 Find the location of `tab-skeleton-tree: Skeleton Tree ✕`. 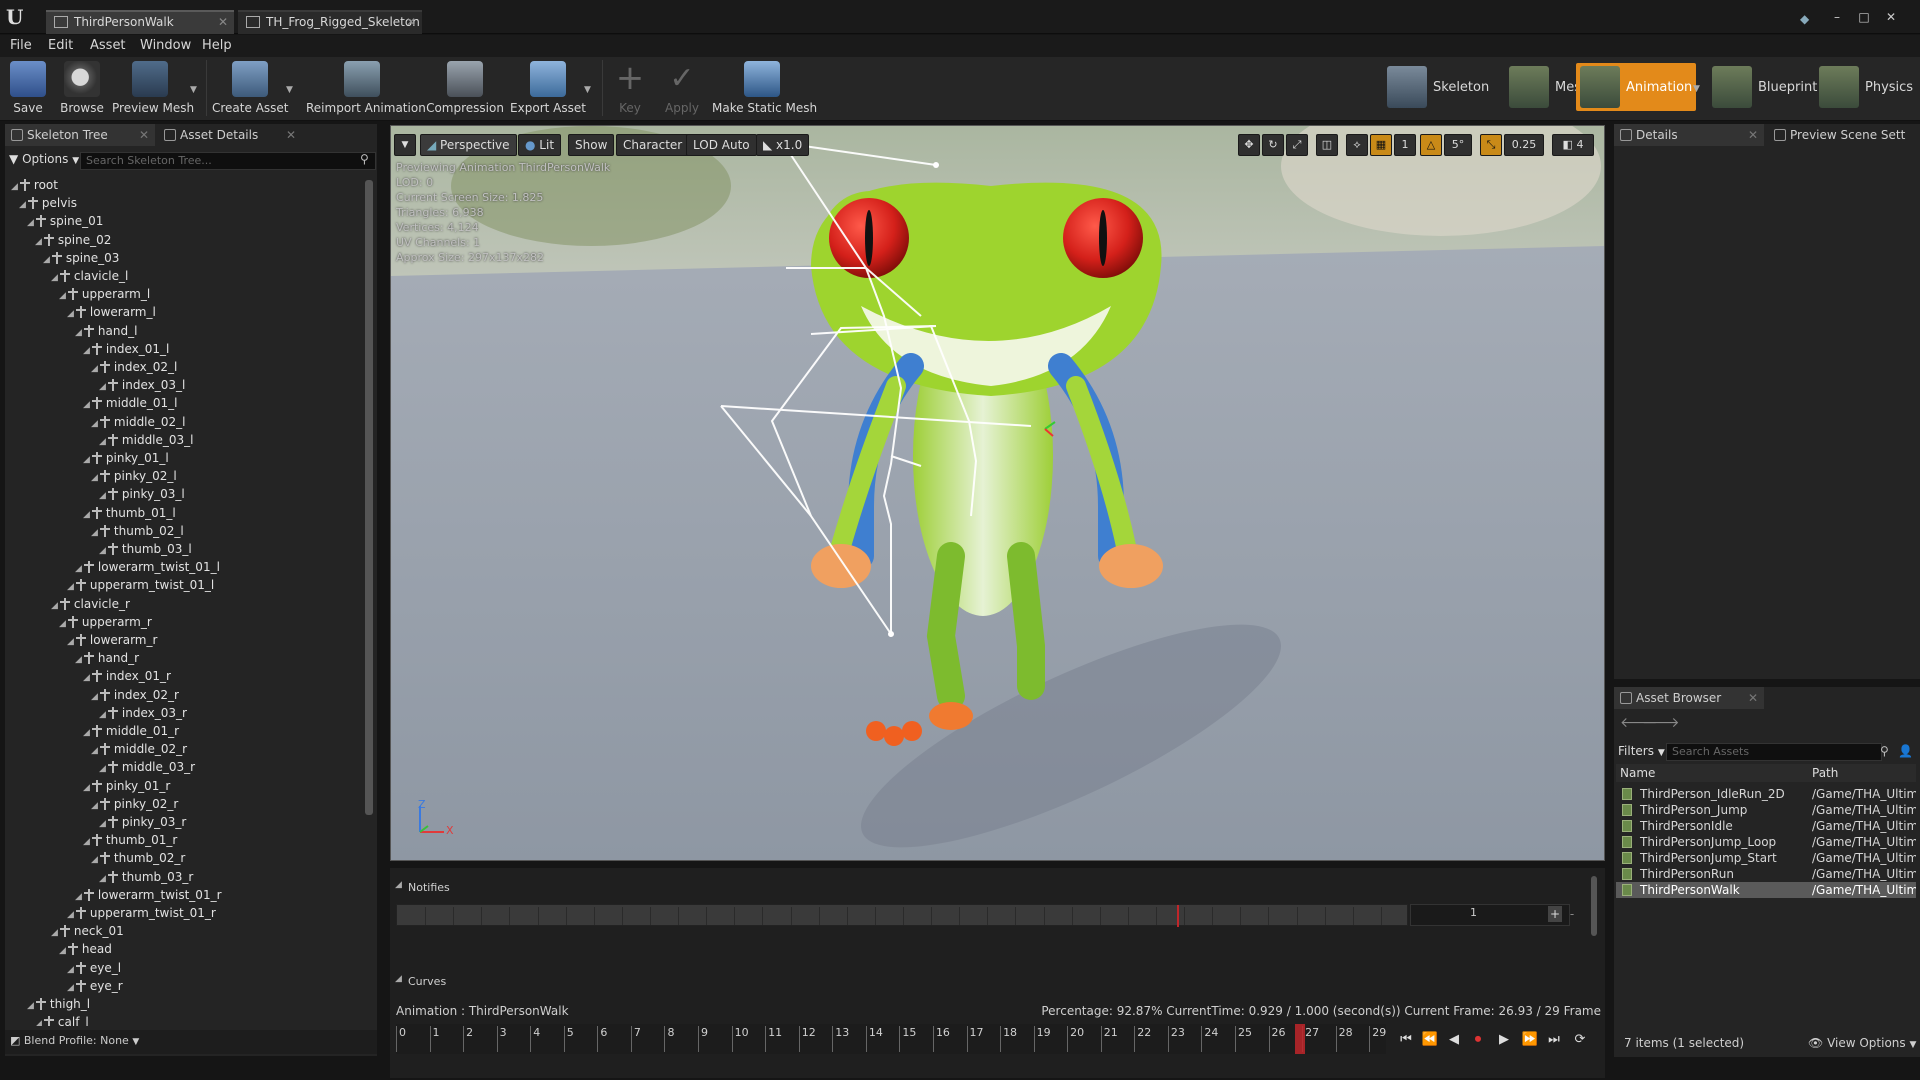

tab-skeleton-tree: Skeleton Tree ✕ is located at coordinates (80, 135).